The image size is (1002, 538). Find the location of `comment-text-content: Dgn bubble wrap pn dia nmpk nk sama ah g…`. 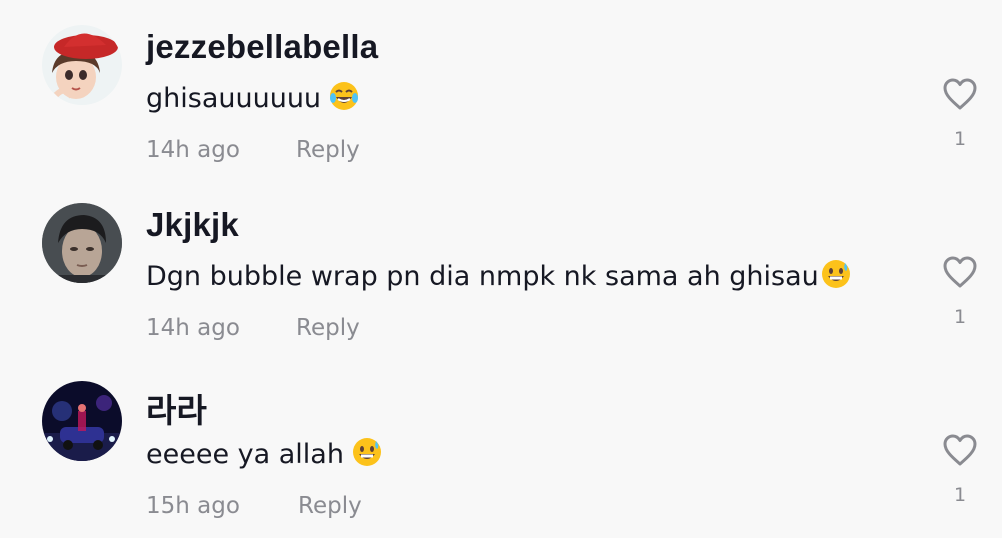

comment-text-content: Dgn bubble wrap pn dia nmpk nk sama ah g… is located at coordinates (482, 276).